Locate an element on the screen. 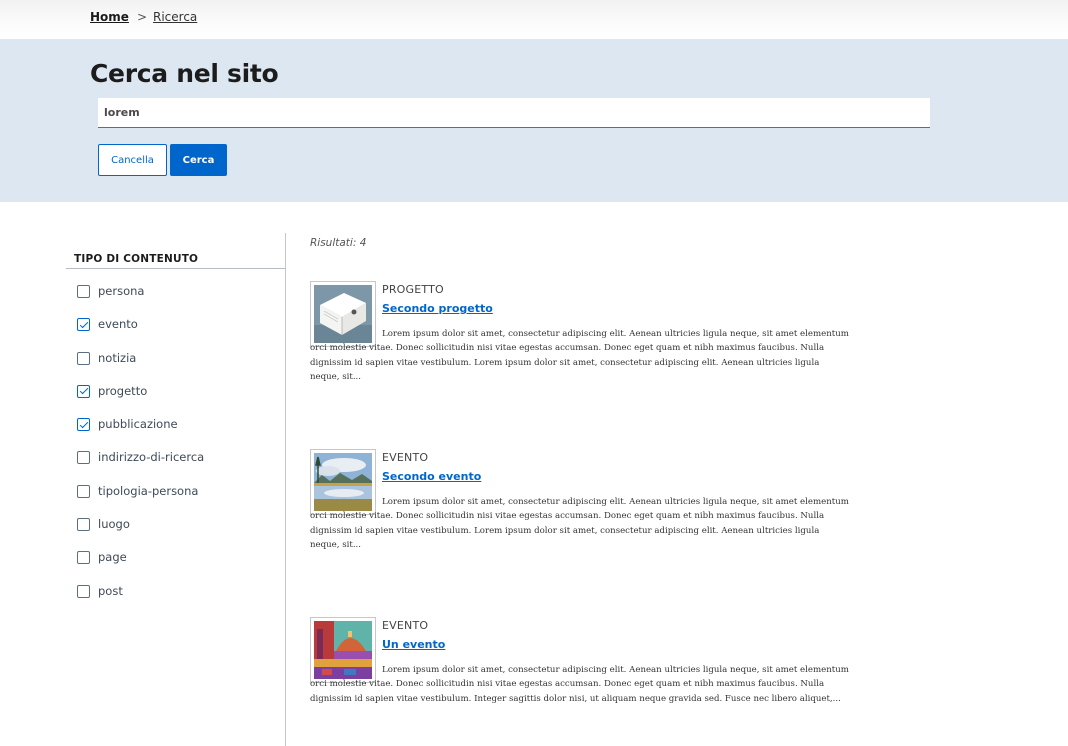 The height and width of the screenshot is (746, 1068). result-type: PROGETTO is located at coordinates (413, 289).